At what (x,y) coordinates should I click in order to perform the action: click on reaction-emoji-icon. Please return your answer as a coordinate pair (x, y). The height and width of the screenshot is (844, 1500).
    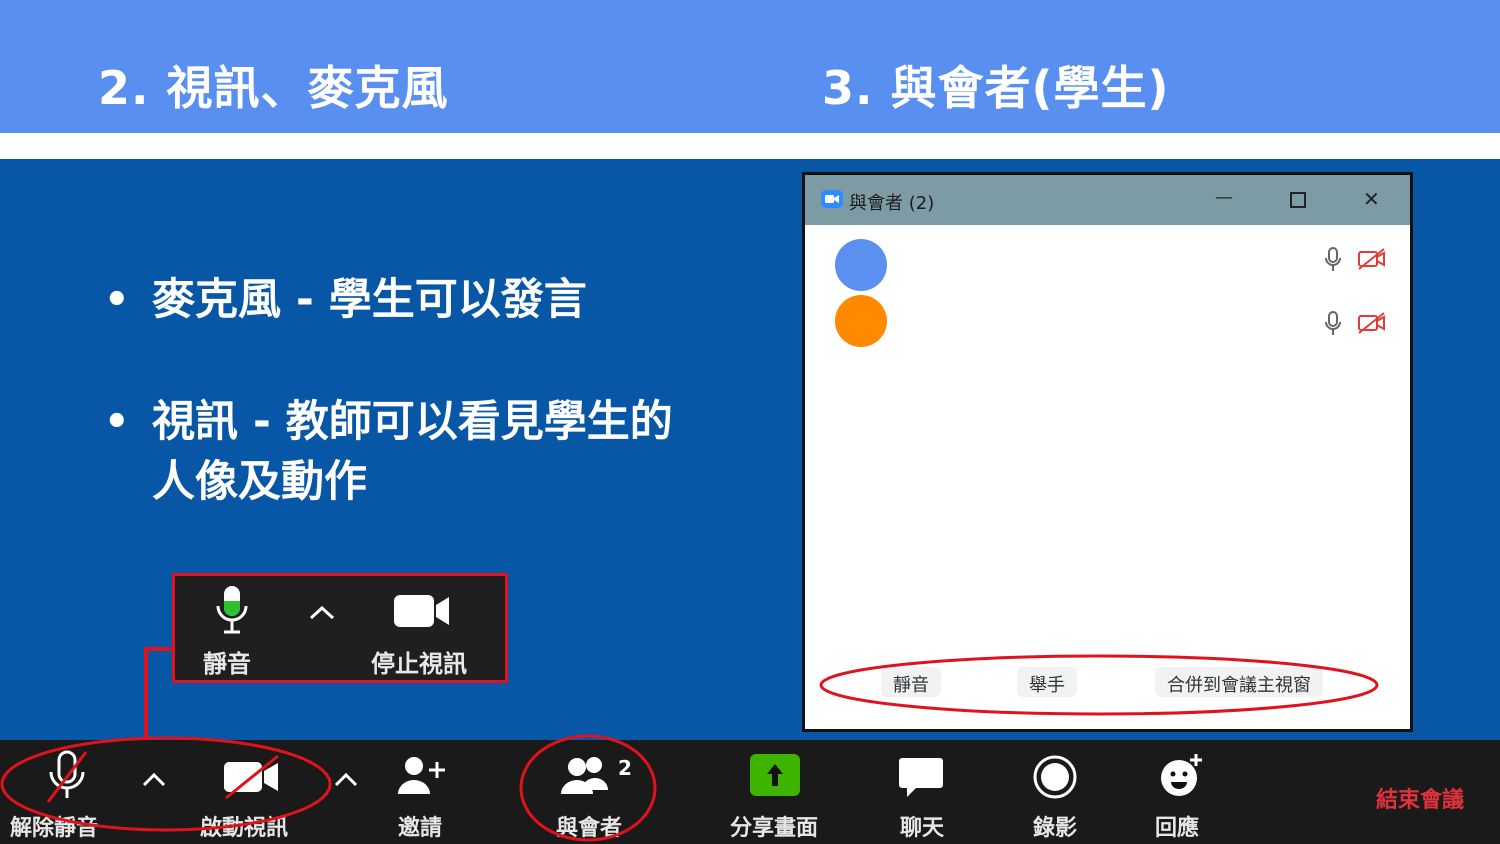
    Looking at the image, I should click on (1182, 778).